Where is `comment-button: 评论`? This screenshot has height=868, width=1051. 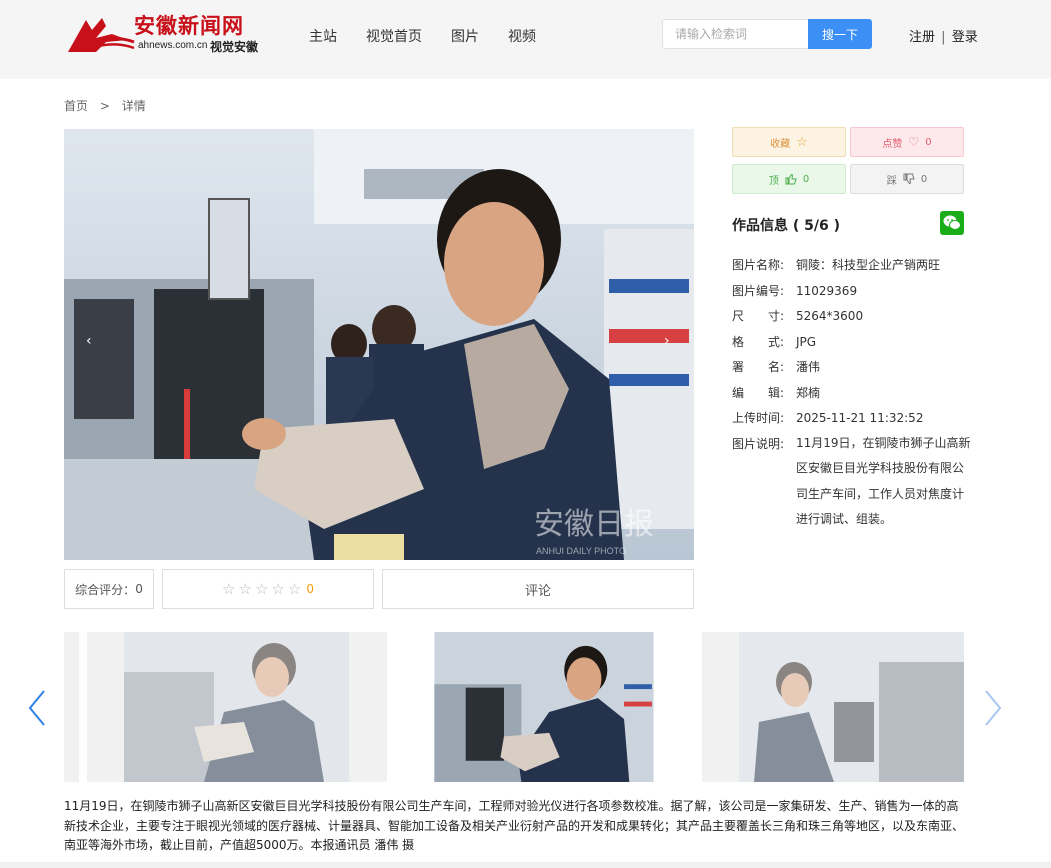
comment-button: 评论 is located at coordinates (538, 589).